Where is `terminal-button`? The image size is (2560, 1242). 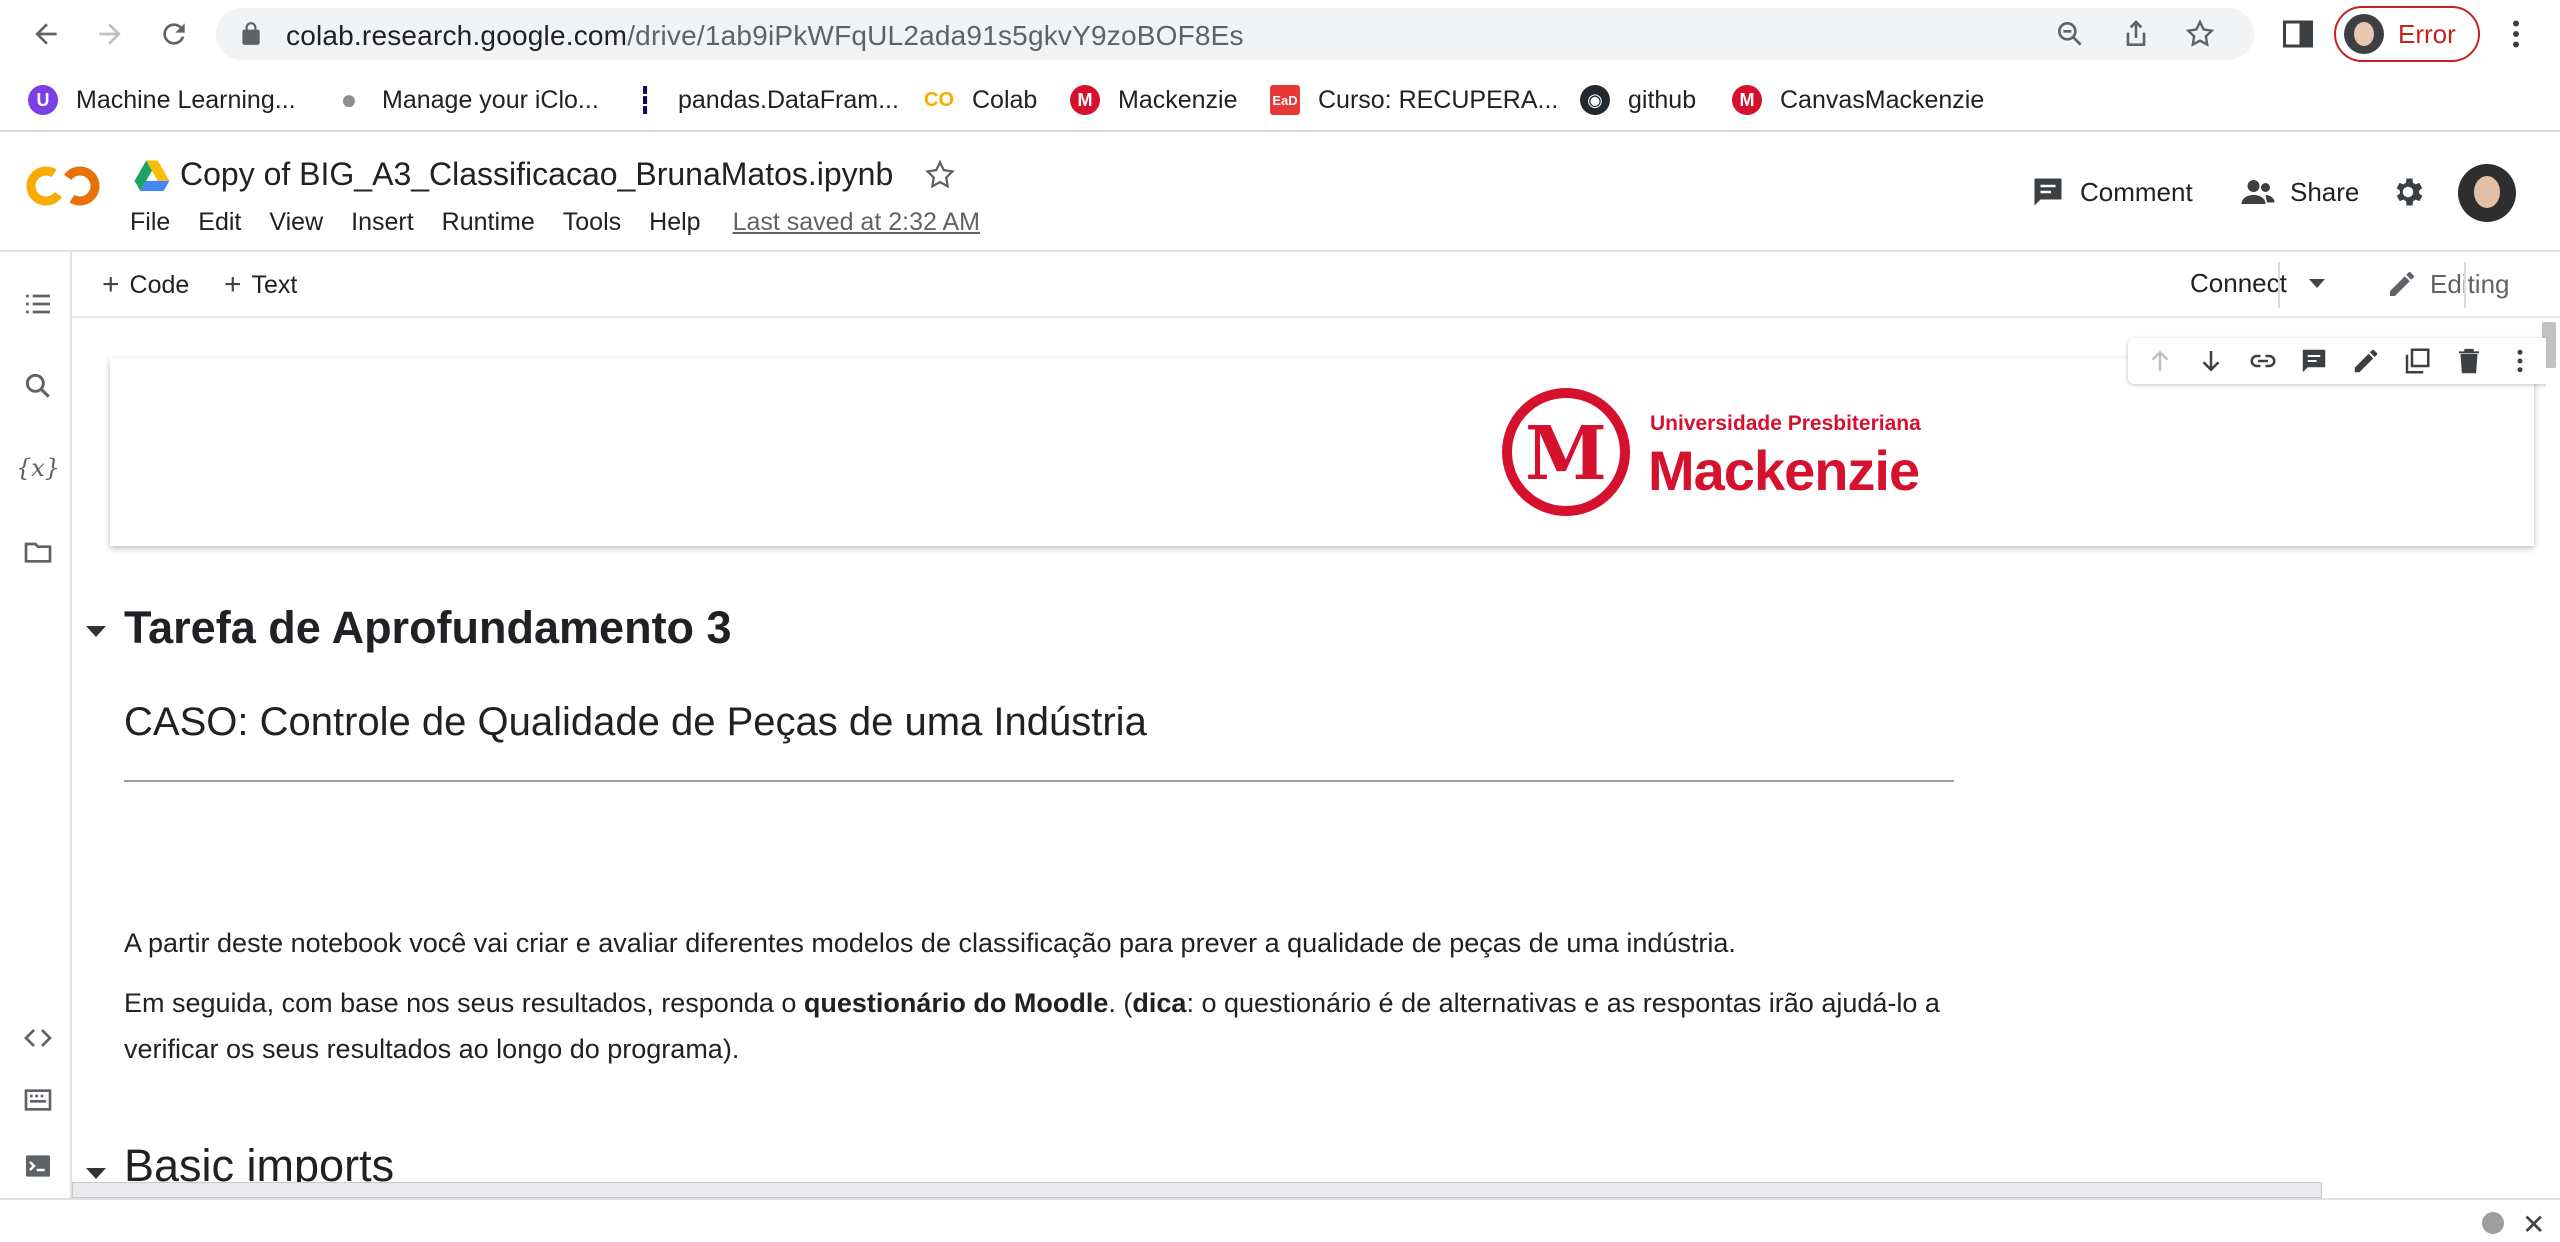
terminal-button is located at coordinates (38, 1166).